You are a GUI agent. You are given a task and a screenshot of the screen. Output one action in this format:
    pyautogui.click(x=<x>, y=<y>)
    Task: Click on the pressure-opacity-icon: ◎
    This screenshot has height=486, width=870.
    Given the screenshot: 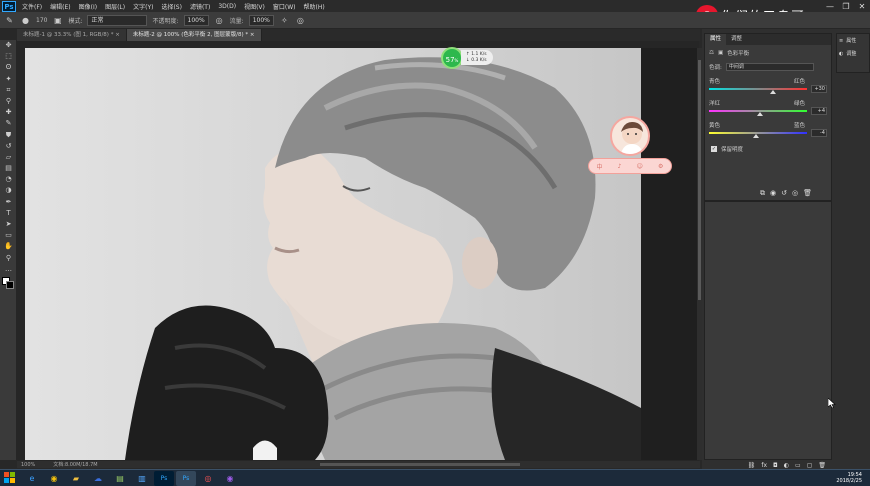 What is the action you would take?
    pyautogui.click(x=219, y=20)
    